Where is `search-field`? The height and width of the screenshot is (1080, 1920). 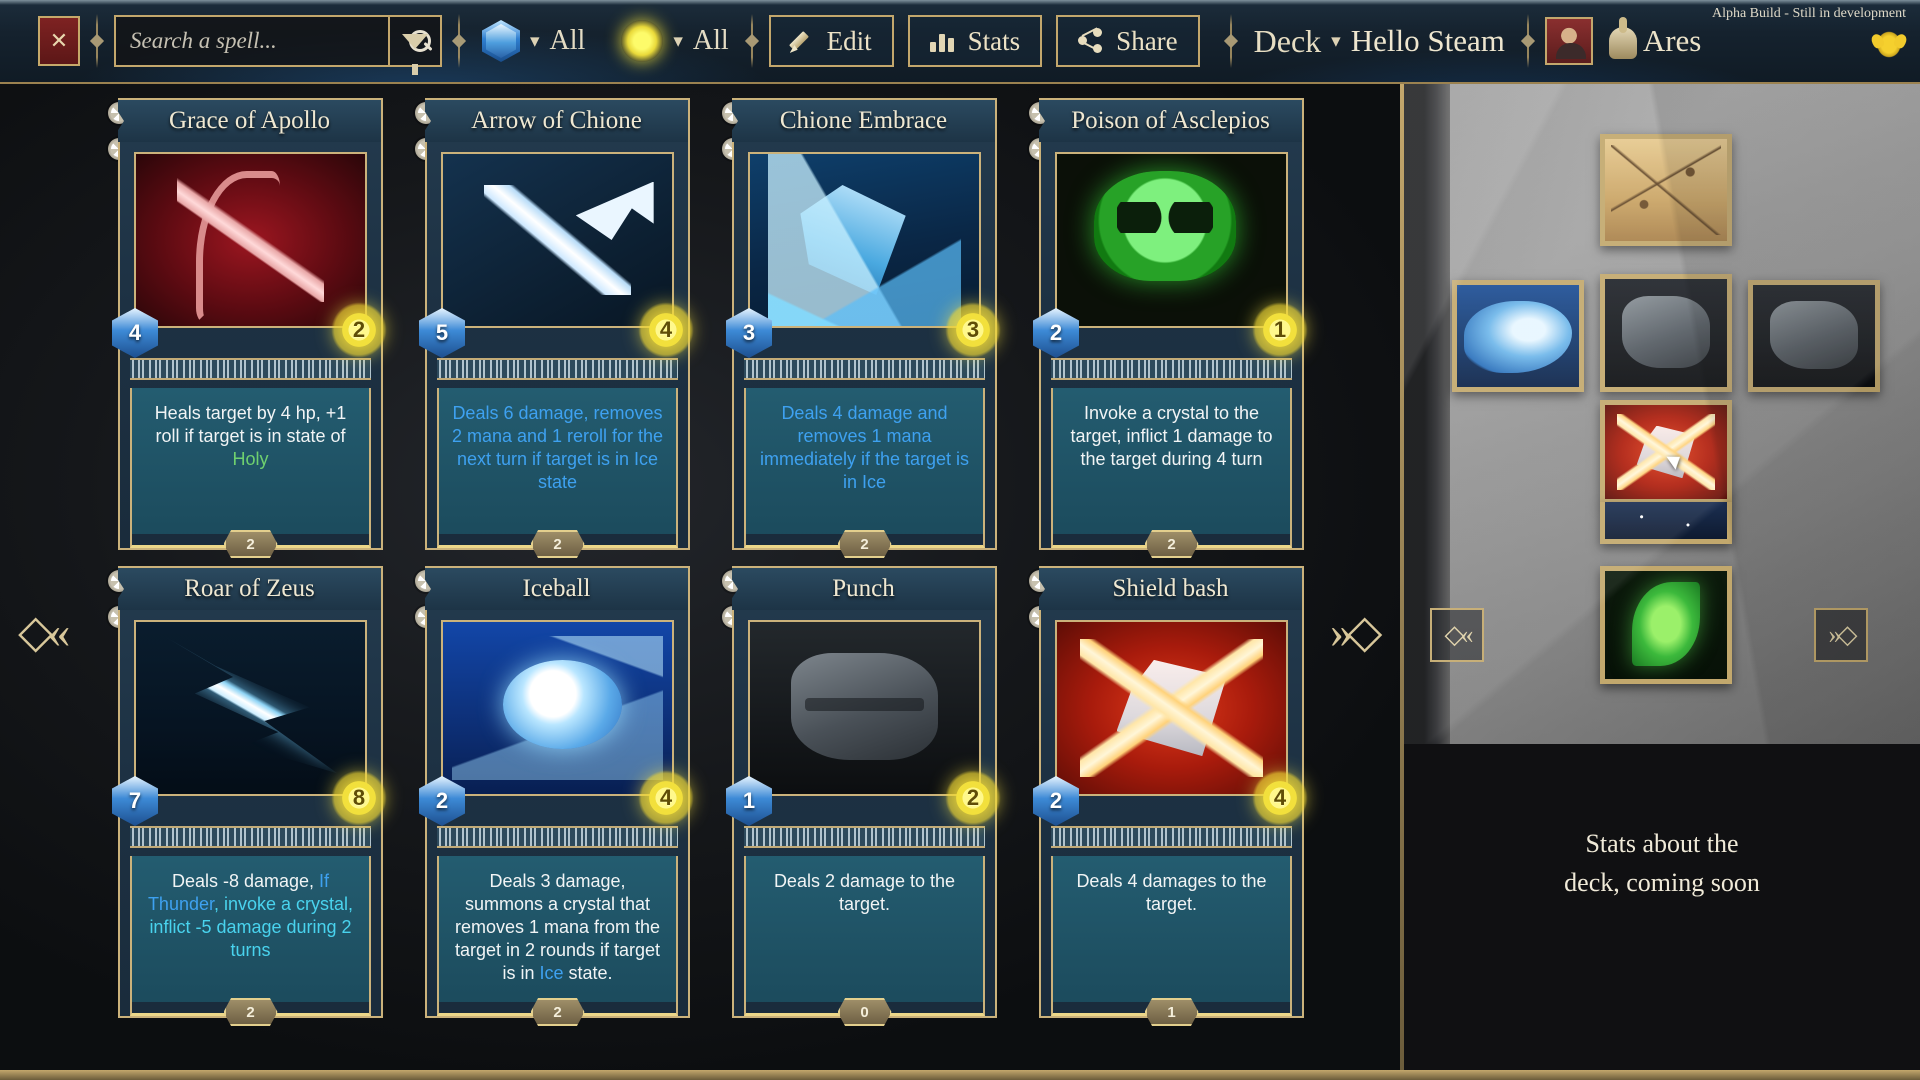 search-field is located at coordinates (273, 41).